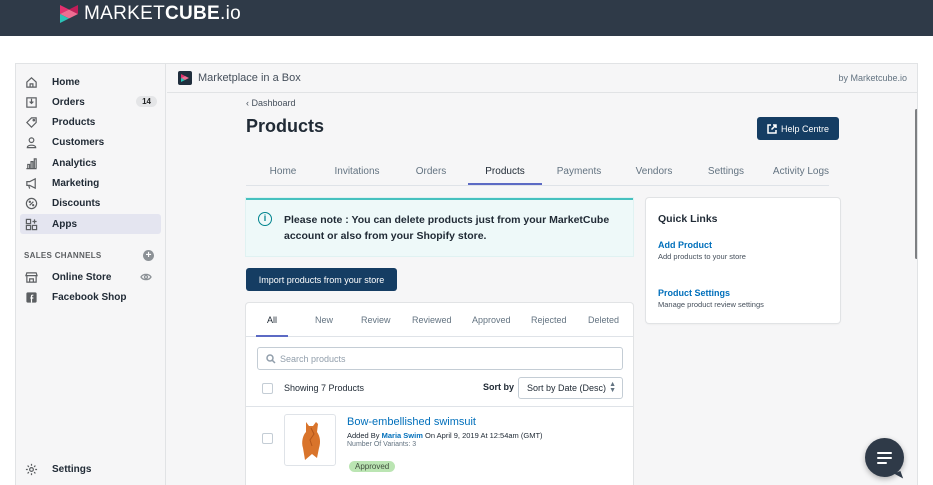 Image resolution: width=933 pixels, height=485 pixels. What do you see at coordinates (685, 245) in the screenshot?
I see `add-product-link: Add Product` at bounding box center [685, 245].